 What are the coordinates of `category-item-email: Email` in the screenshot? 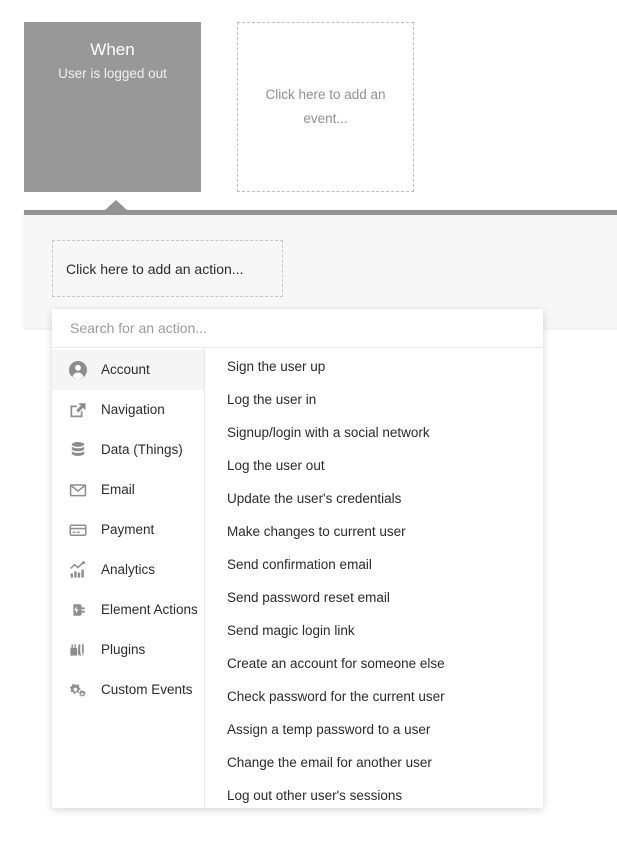 It's located at (128, 490).